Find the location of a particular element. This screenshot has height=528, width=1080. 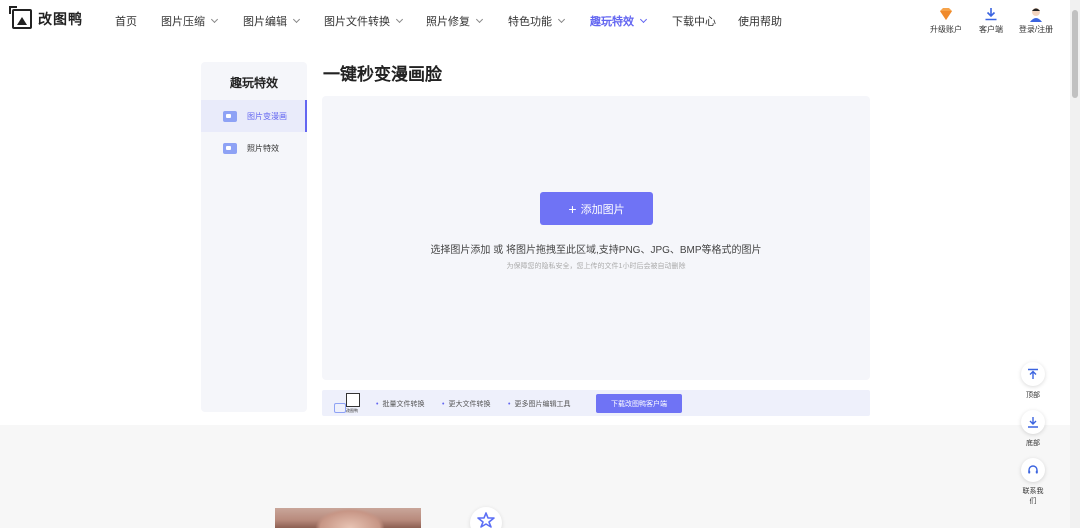

page-scrollbar is located at coordinates (1075, 264).